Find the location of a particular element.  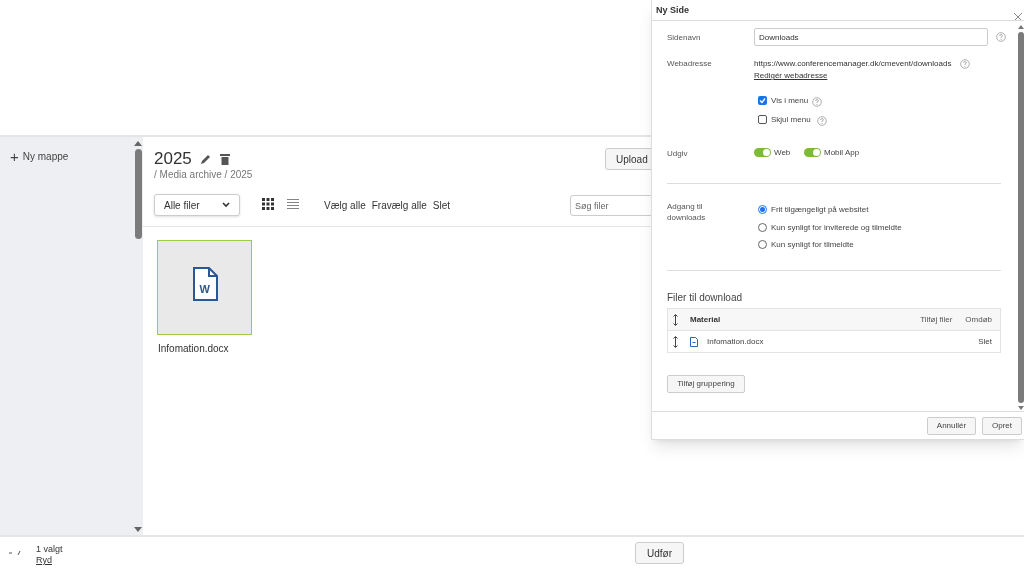

close-icon is located at coordinates (1018, 17).